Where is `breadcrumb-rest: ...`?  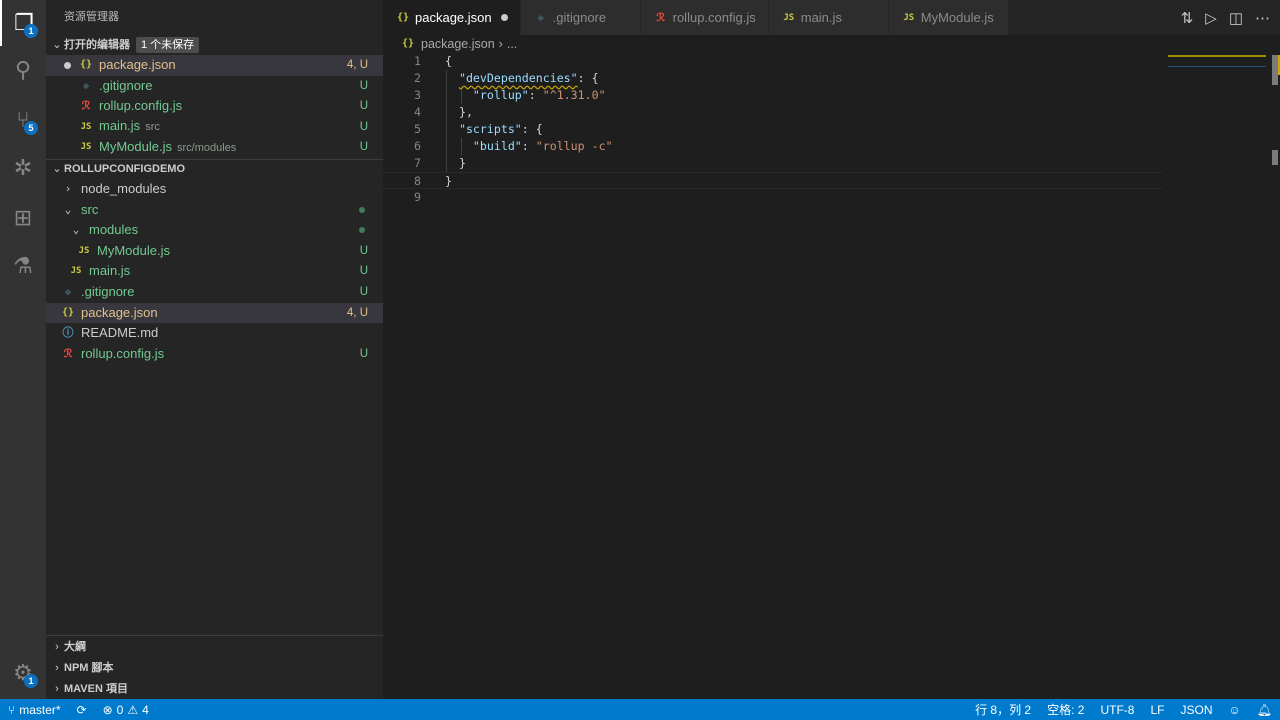
breadcrumb-rest: ... is located at coordinates (512, 44).